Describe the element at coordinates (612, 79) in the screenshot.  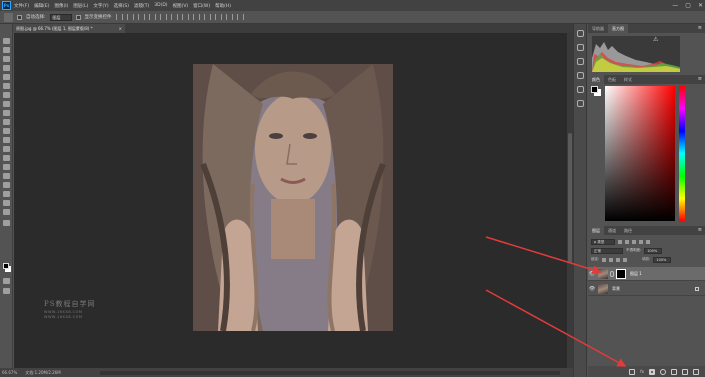
I see `tab-swatches: 色板` at that location.